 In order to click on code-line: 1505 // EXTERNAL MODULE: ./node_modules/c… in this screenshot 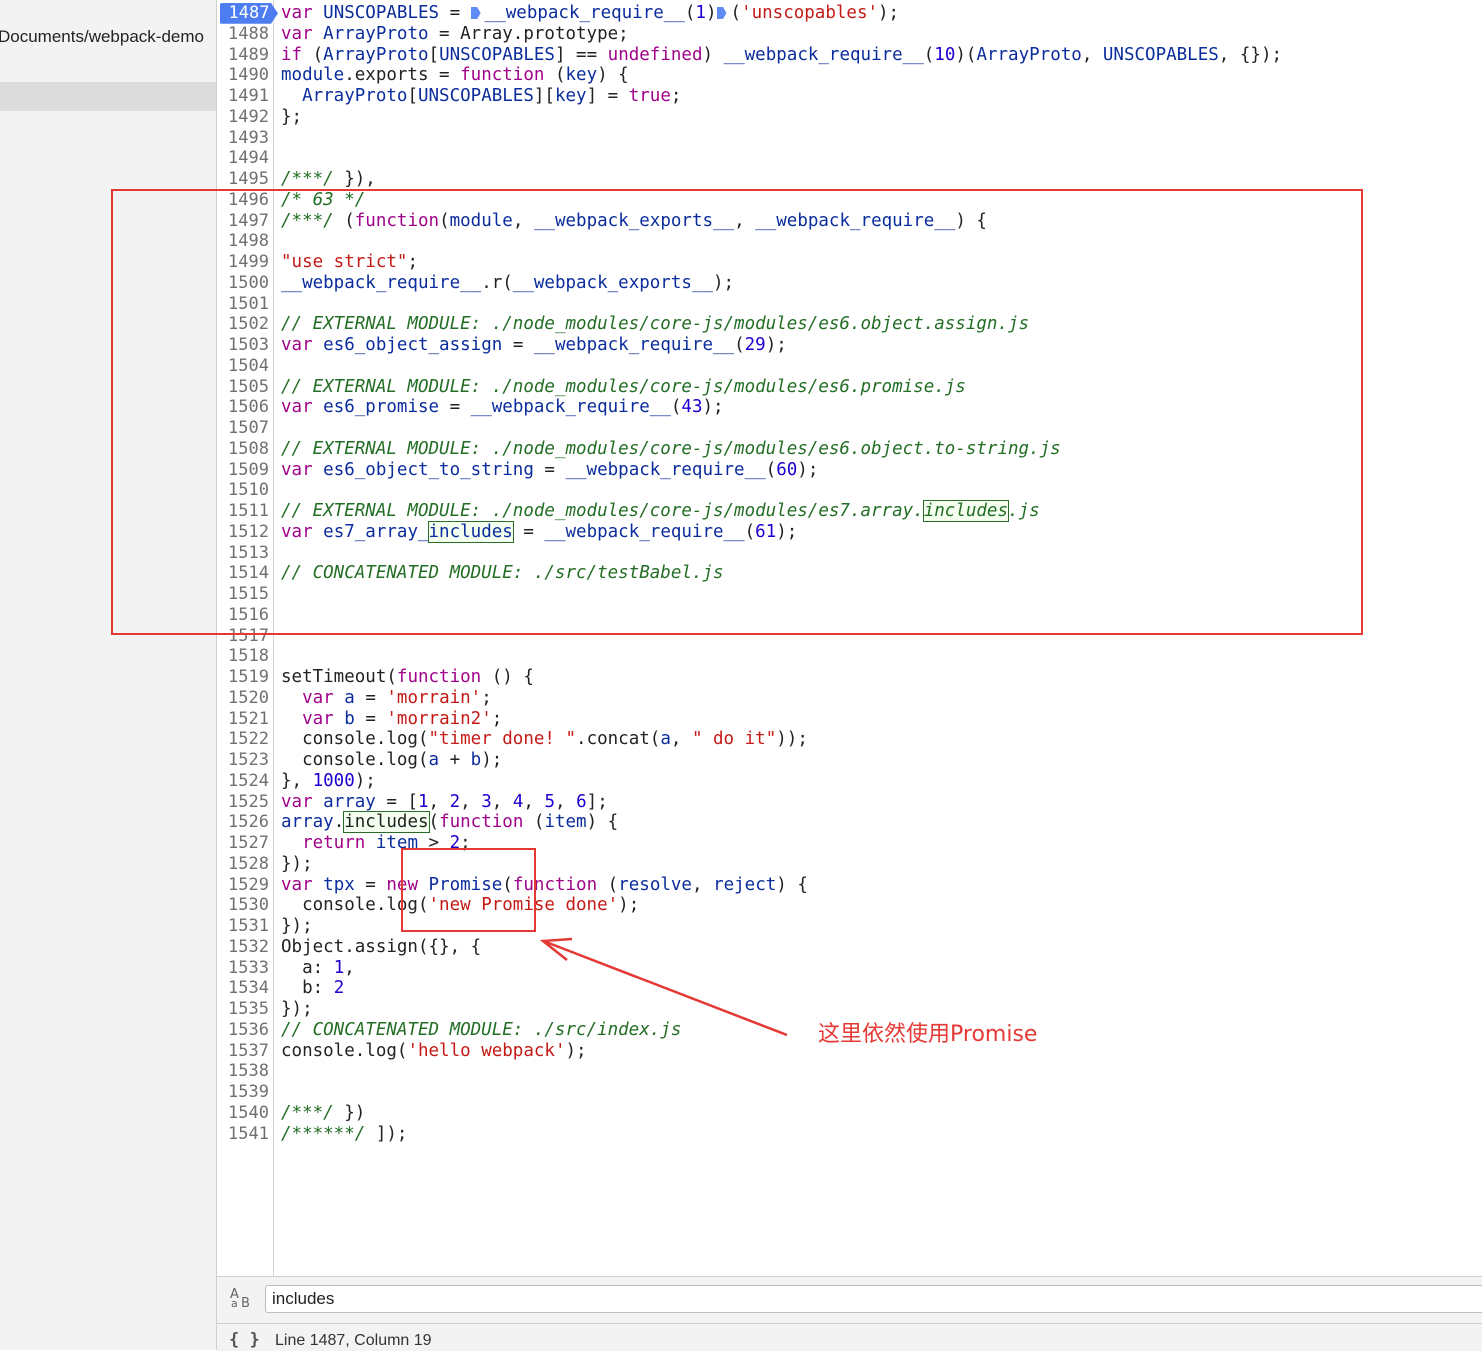, I will do `click(849, 387)`.